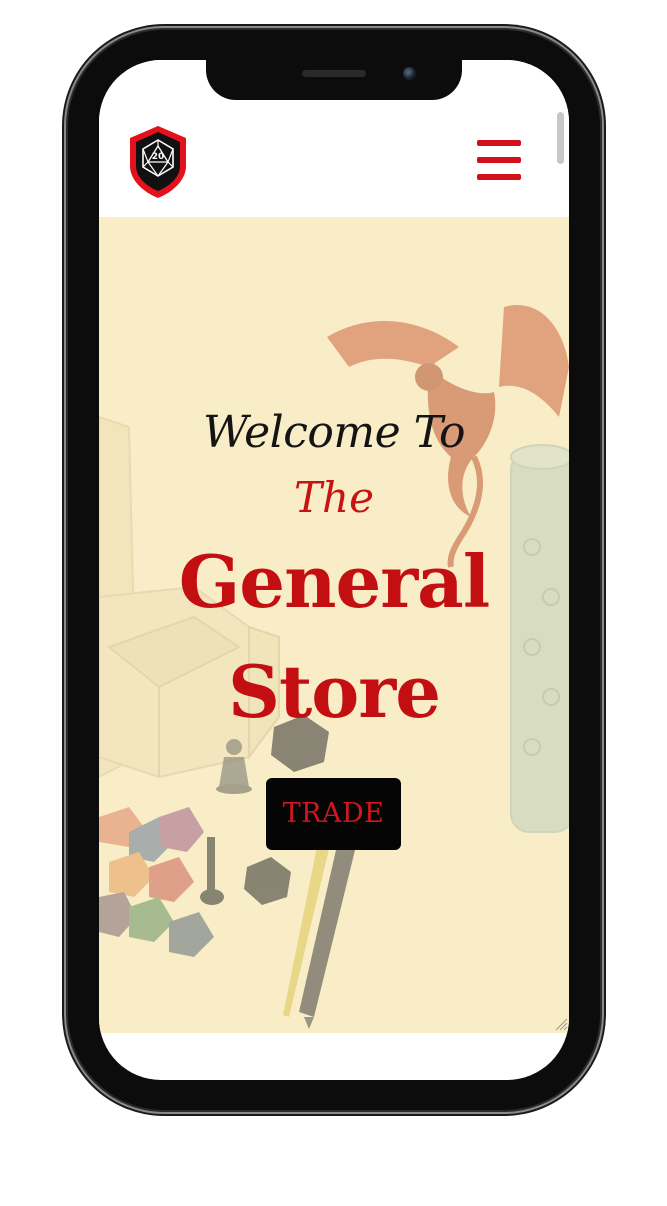 The height and width of the screenshot is (1206, 667). I want to click on scrollbar-thumb, so click(560, 138).